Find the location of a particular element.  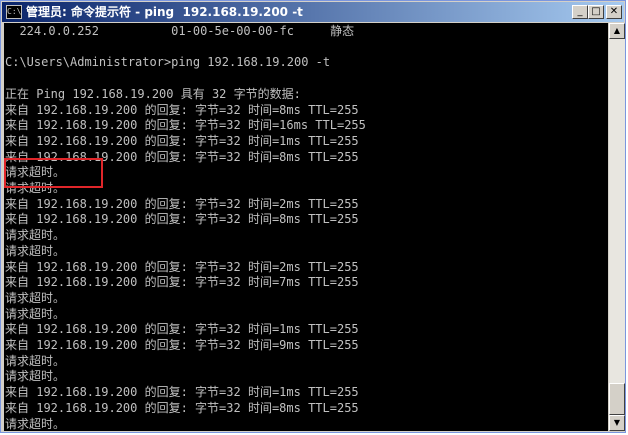

vertical-scrollbar: ▲ ▼ is located at coordinates (617, 227).